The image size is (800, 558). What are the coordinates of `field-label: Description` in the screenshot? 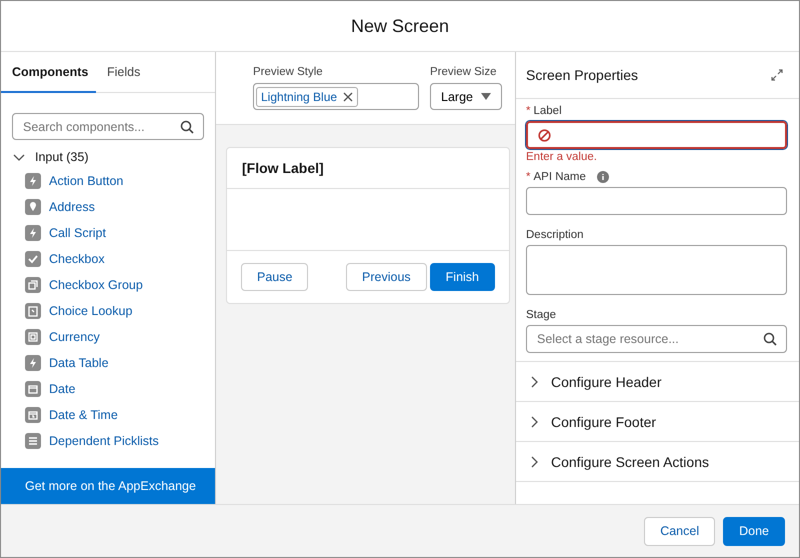 It's located at (555, 235).